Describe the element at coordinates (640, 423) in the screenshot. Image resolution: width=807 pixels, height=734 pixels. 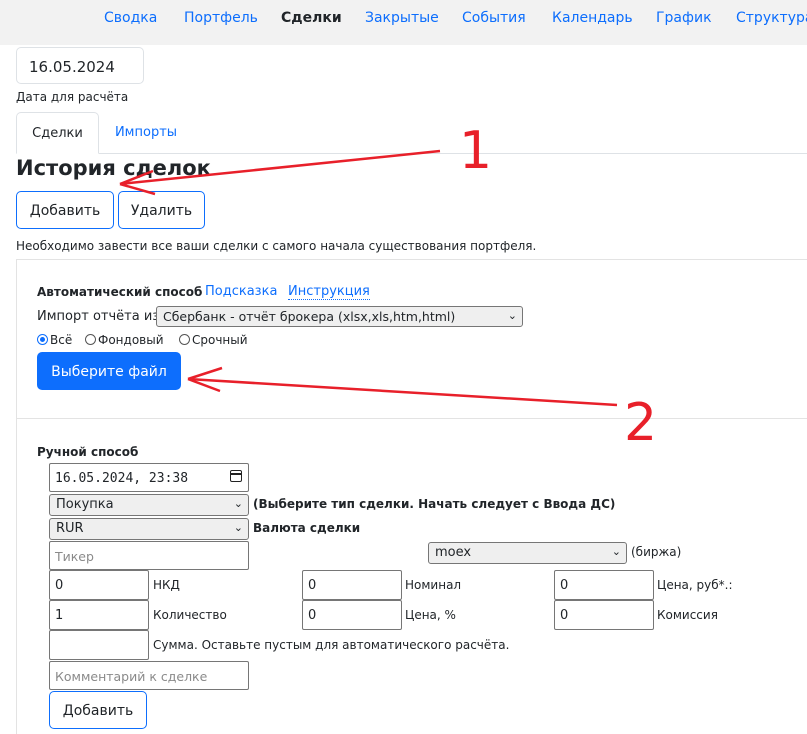
I see `annotation-number-2: 2` at that location.